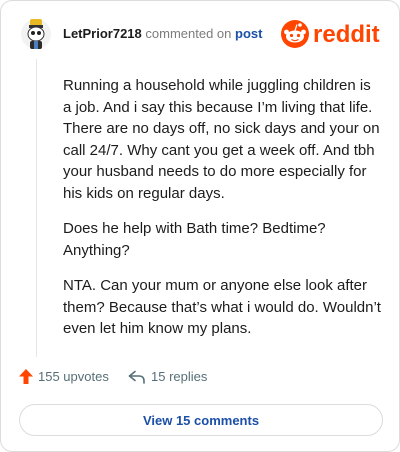  I want to click on avatar-icon, so click(36, 34).